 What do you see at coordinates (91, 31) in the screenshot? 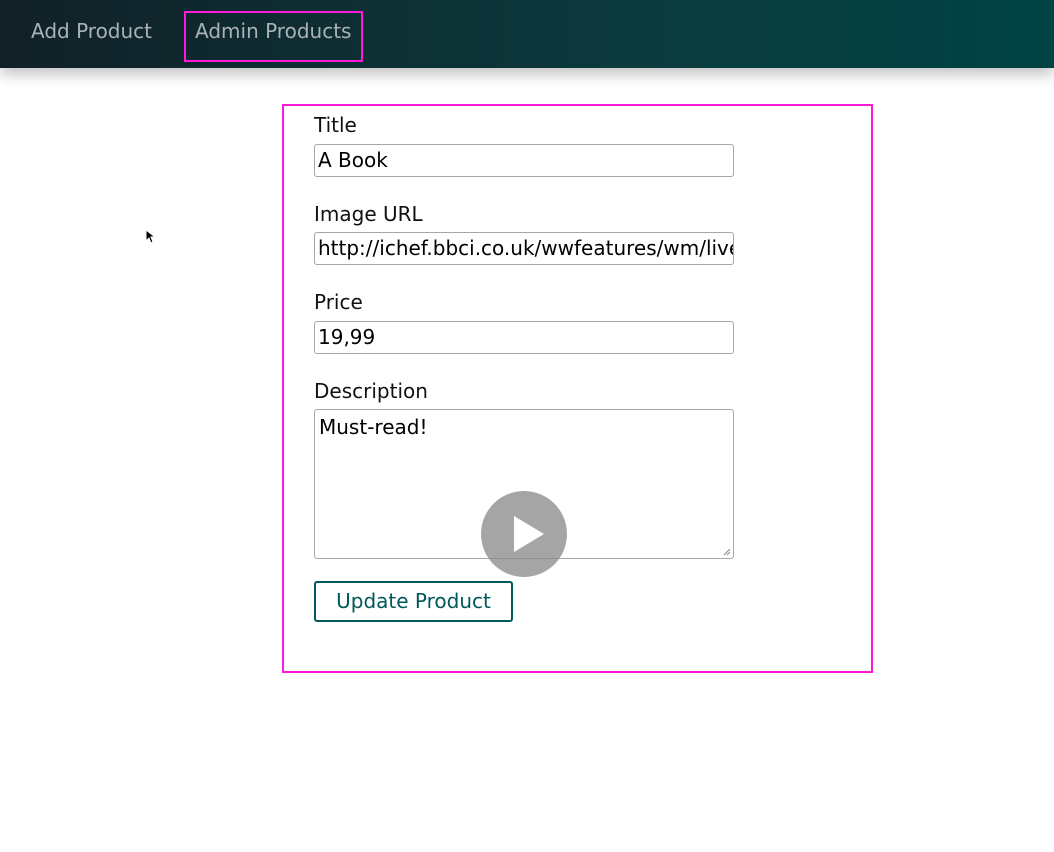
I see `nav-add-product-link: Add Product` at bounding box center [91, 31].